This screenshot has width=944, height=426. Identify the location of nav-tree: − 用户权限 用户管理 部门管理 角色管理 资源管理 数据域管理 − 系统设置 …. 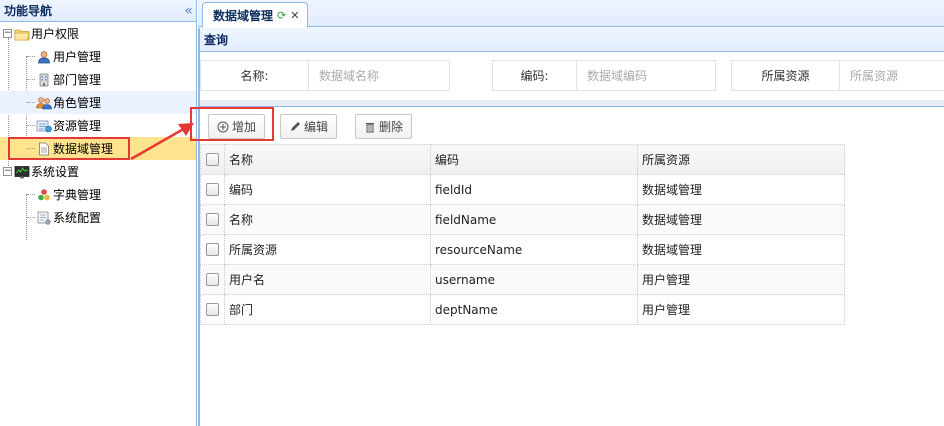
(98, 131).